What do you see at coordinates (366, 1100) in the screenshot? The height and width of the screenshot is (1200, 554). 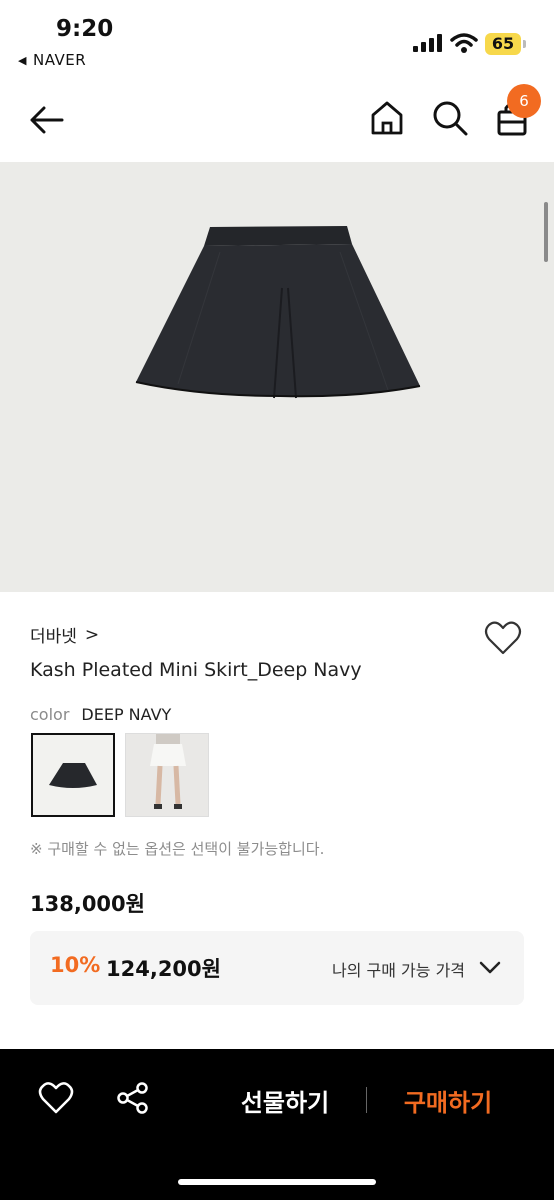 I see `button-divider` at bounding box center [366, 1100].